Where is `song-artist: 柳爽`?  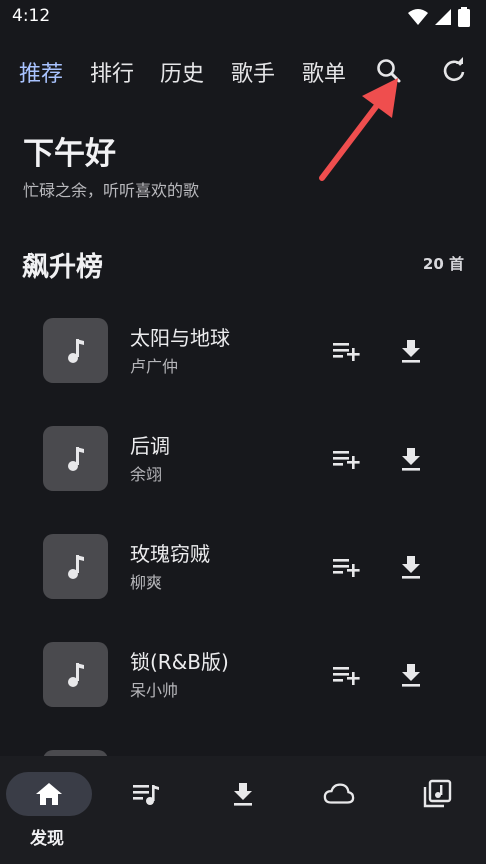
song-artist: 柳爽 is located at coordinates (146, 582).